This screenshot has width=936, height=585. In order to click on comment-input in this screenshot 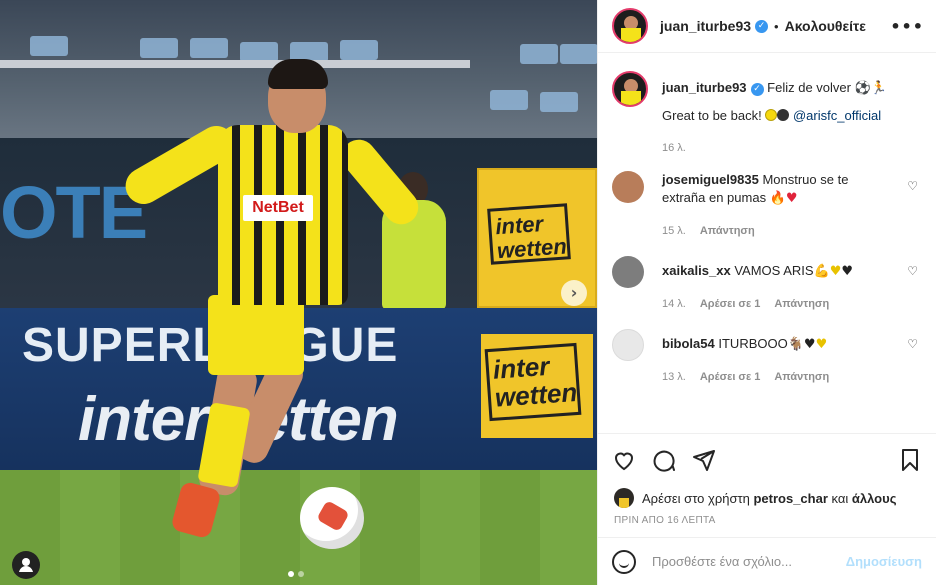, I will do `click(749, 561)`.